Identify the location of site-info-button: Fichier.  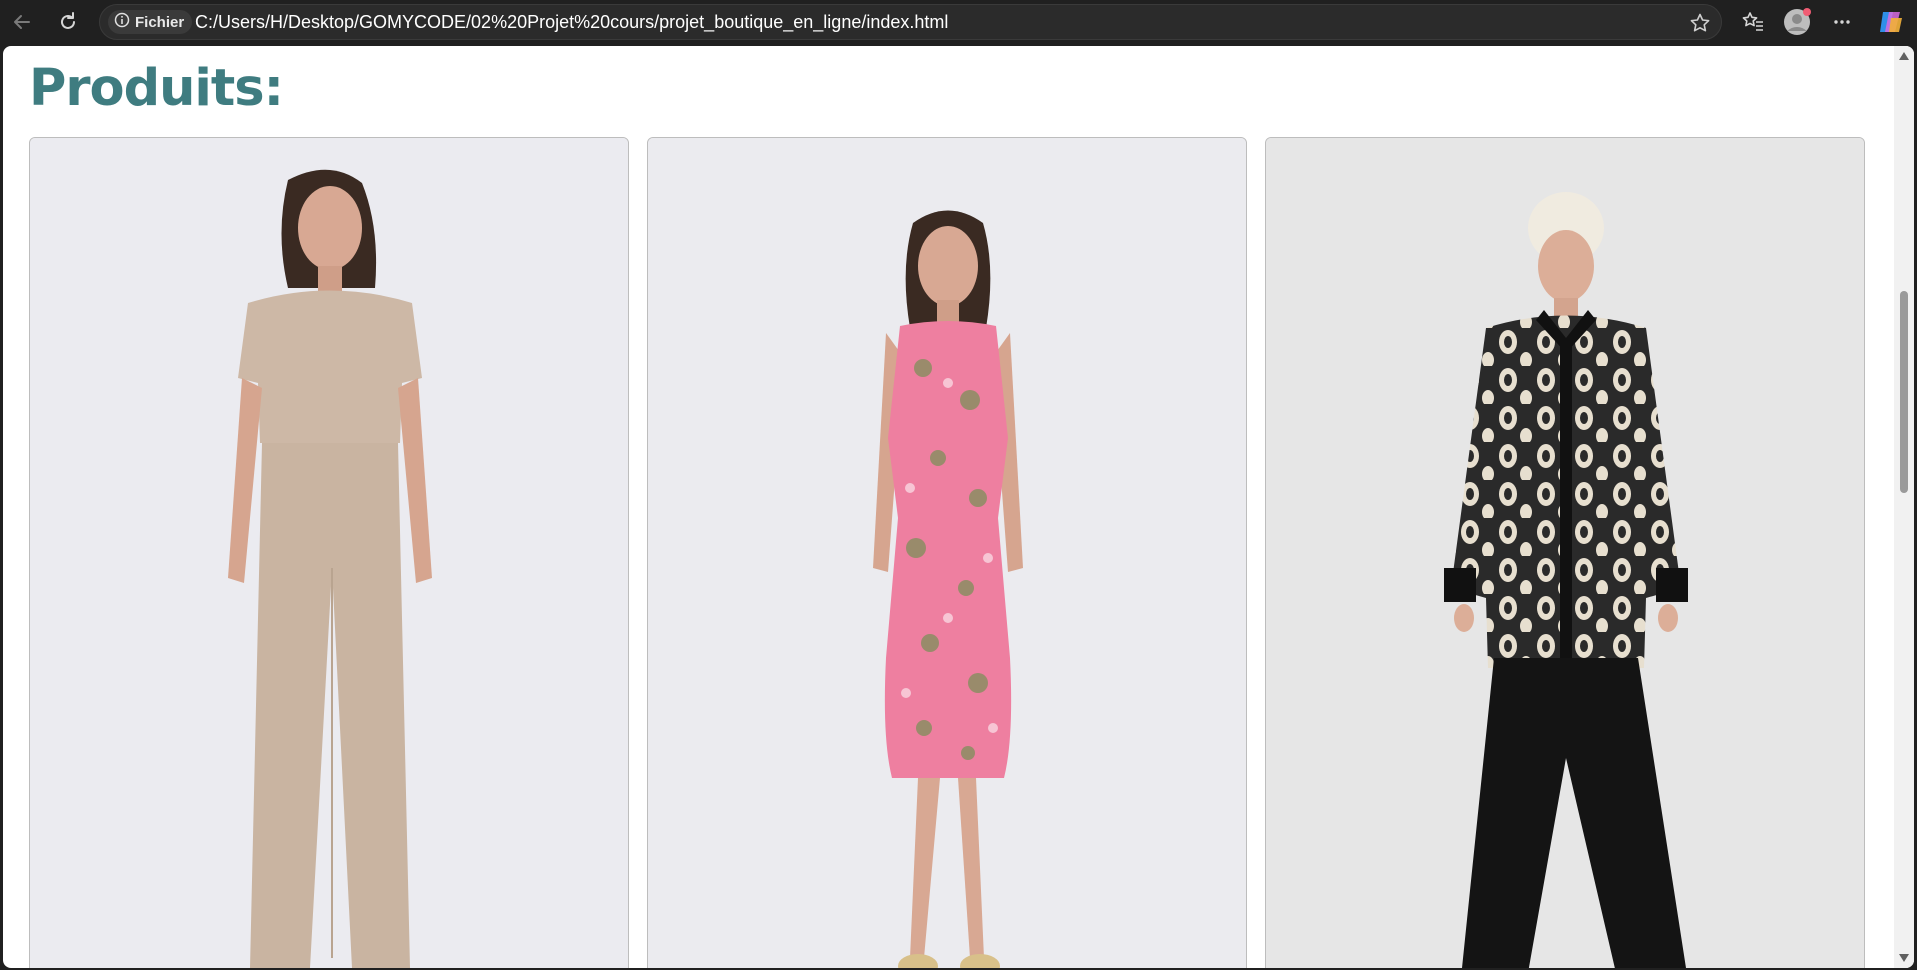
(150, 22).